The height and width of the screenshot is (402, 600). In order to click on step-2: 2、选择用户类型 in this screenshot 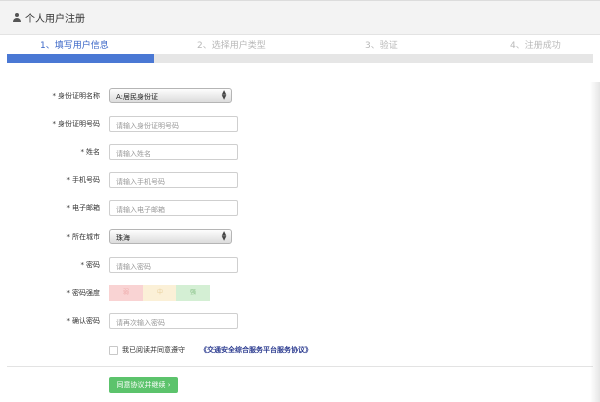, I will do `click(231, 46)`.